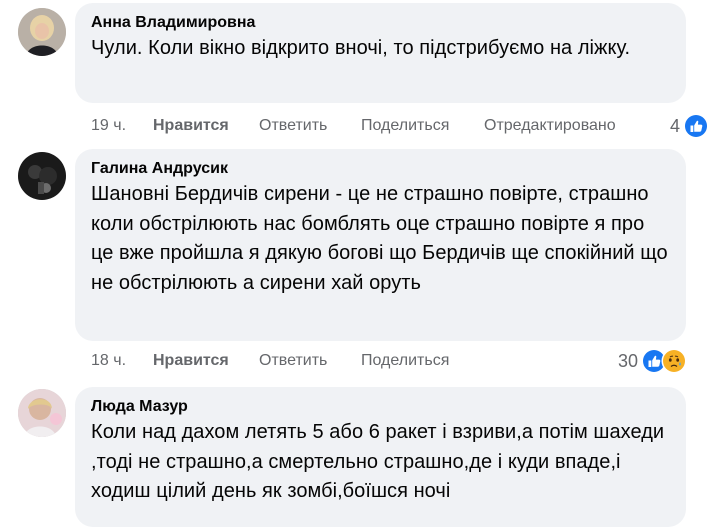 The width and height of the screenshot is (717, 527). I want to click on comment-author: Галина Андрусик, so click(380, 164).